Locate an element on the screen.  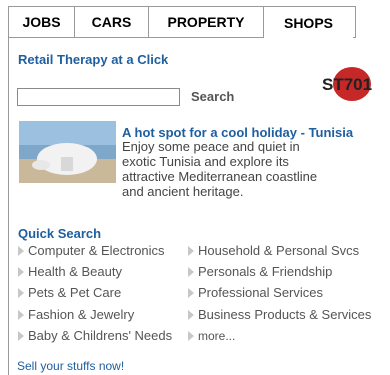
quick-search-link-computer-electronics: Computer & Electronics is located at coordinates (91, 250).